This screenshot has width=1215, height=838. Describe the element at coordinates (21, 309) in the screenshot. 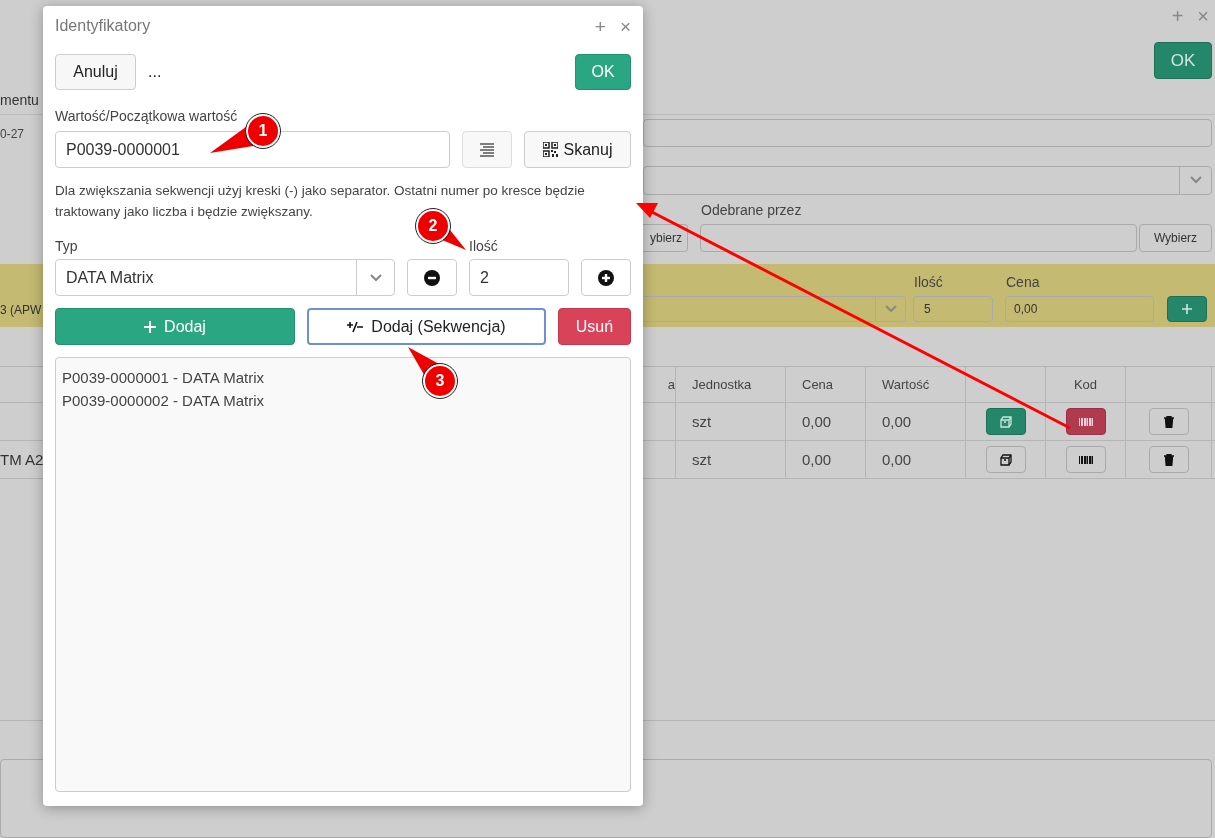

I see `product-value: 3 (APW` at that location.